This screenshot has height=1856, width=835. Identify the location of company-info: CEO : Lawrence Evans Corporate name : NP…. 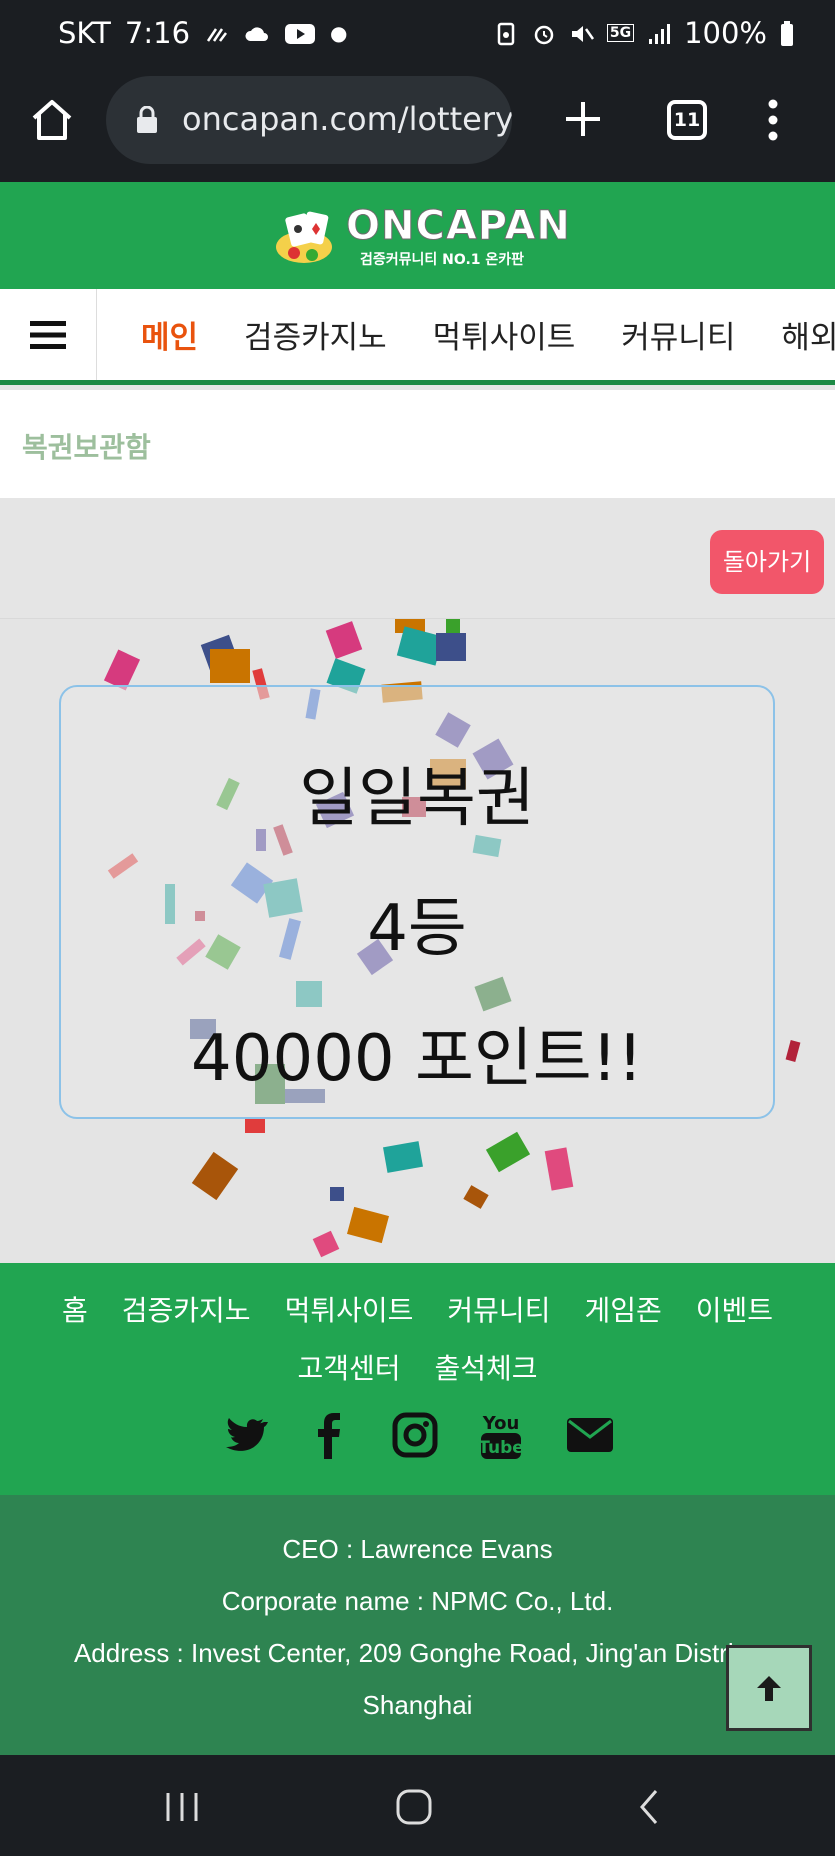
(417, 1625).